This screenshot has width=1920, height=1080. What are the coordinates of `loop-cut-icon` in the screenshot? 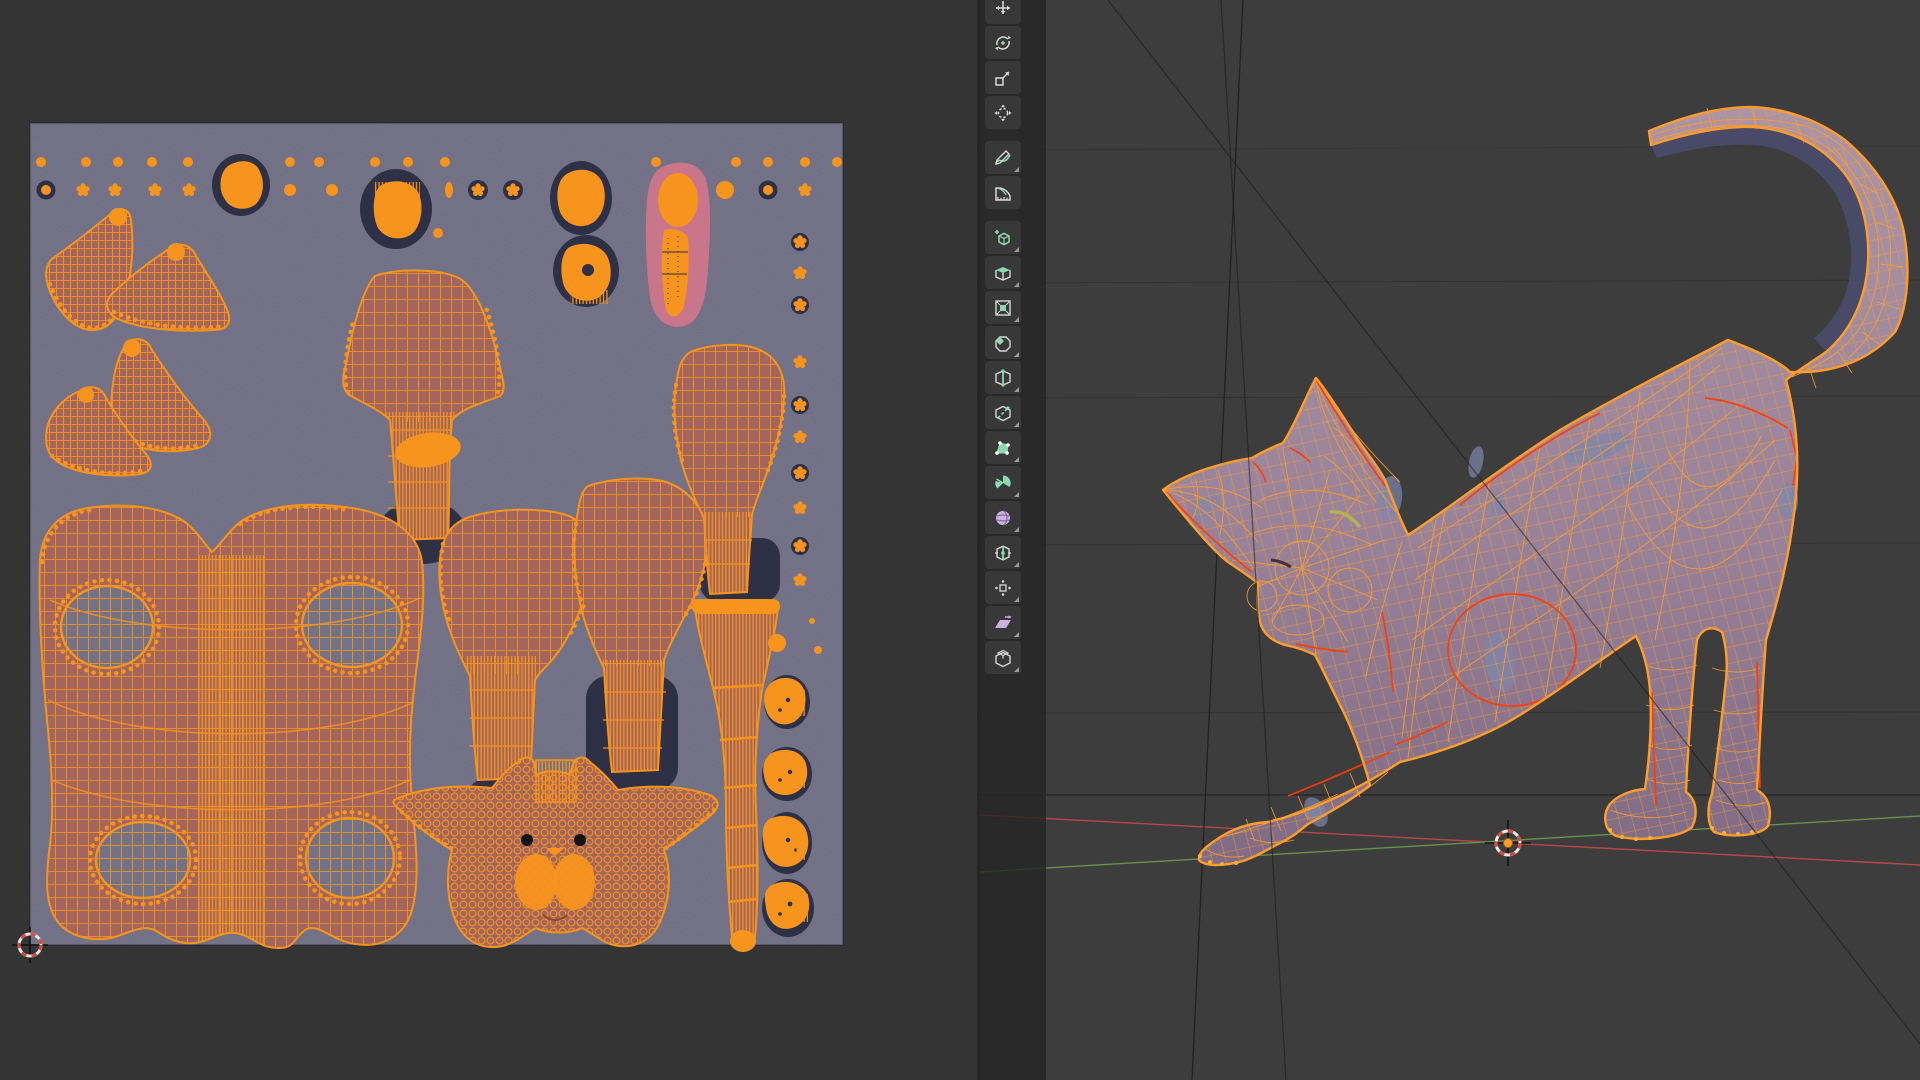 It's located at (1003, 377).